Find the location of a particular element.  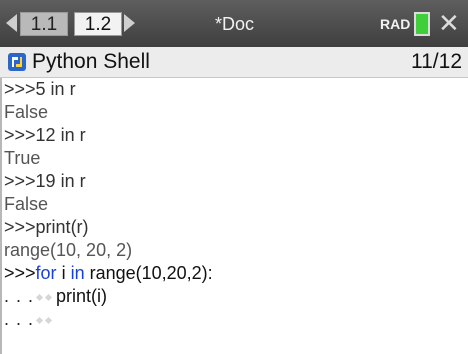

input-text: 5 in r is located at coordinates (55, 89).